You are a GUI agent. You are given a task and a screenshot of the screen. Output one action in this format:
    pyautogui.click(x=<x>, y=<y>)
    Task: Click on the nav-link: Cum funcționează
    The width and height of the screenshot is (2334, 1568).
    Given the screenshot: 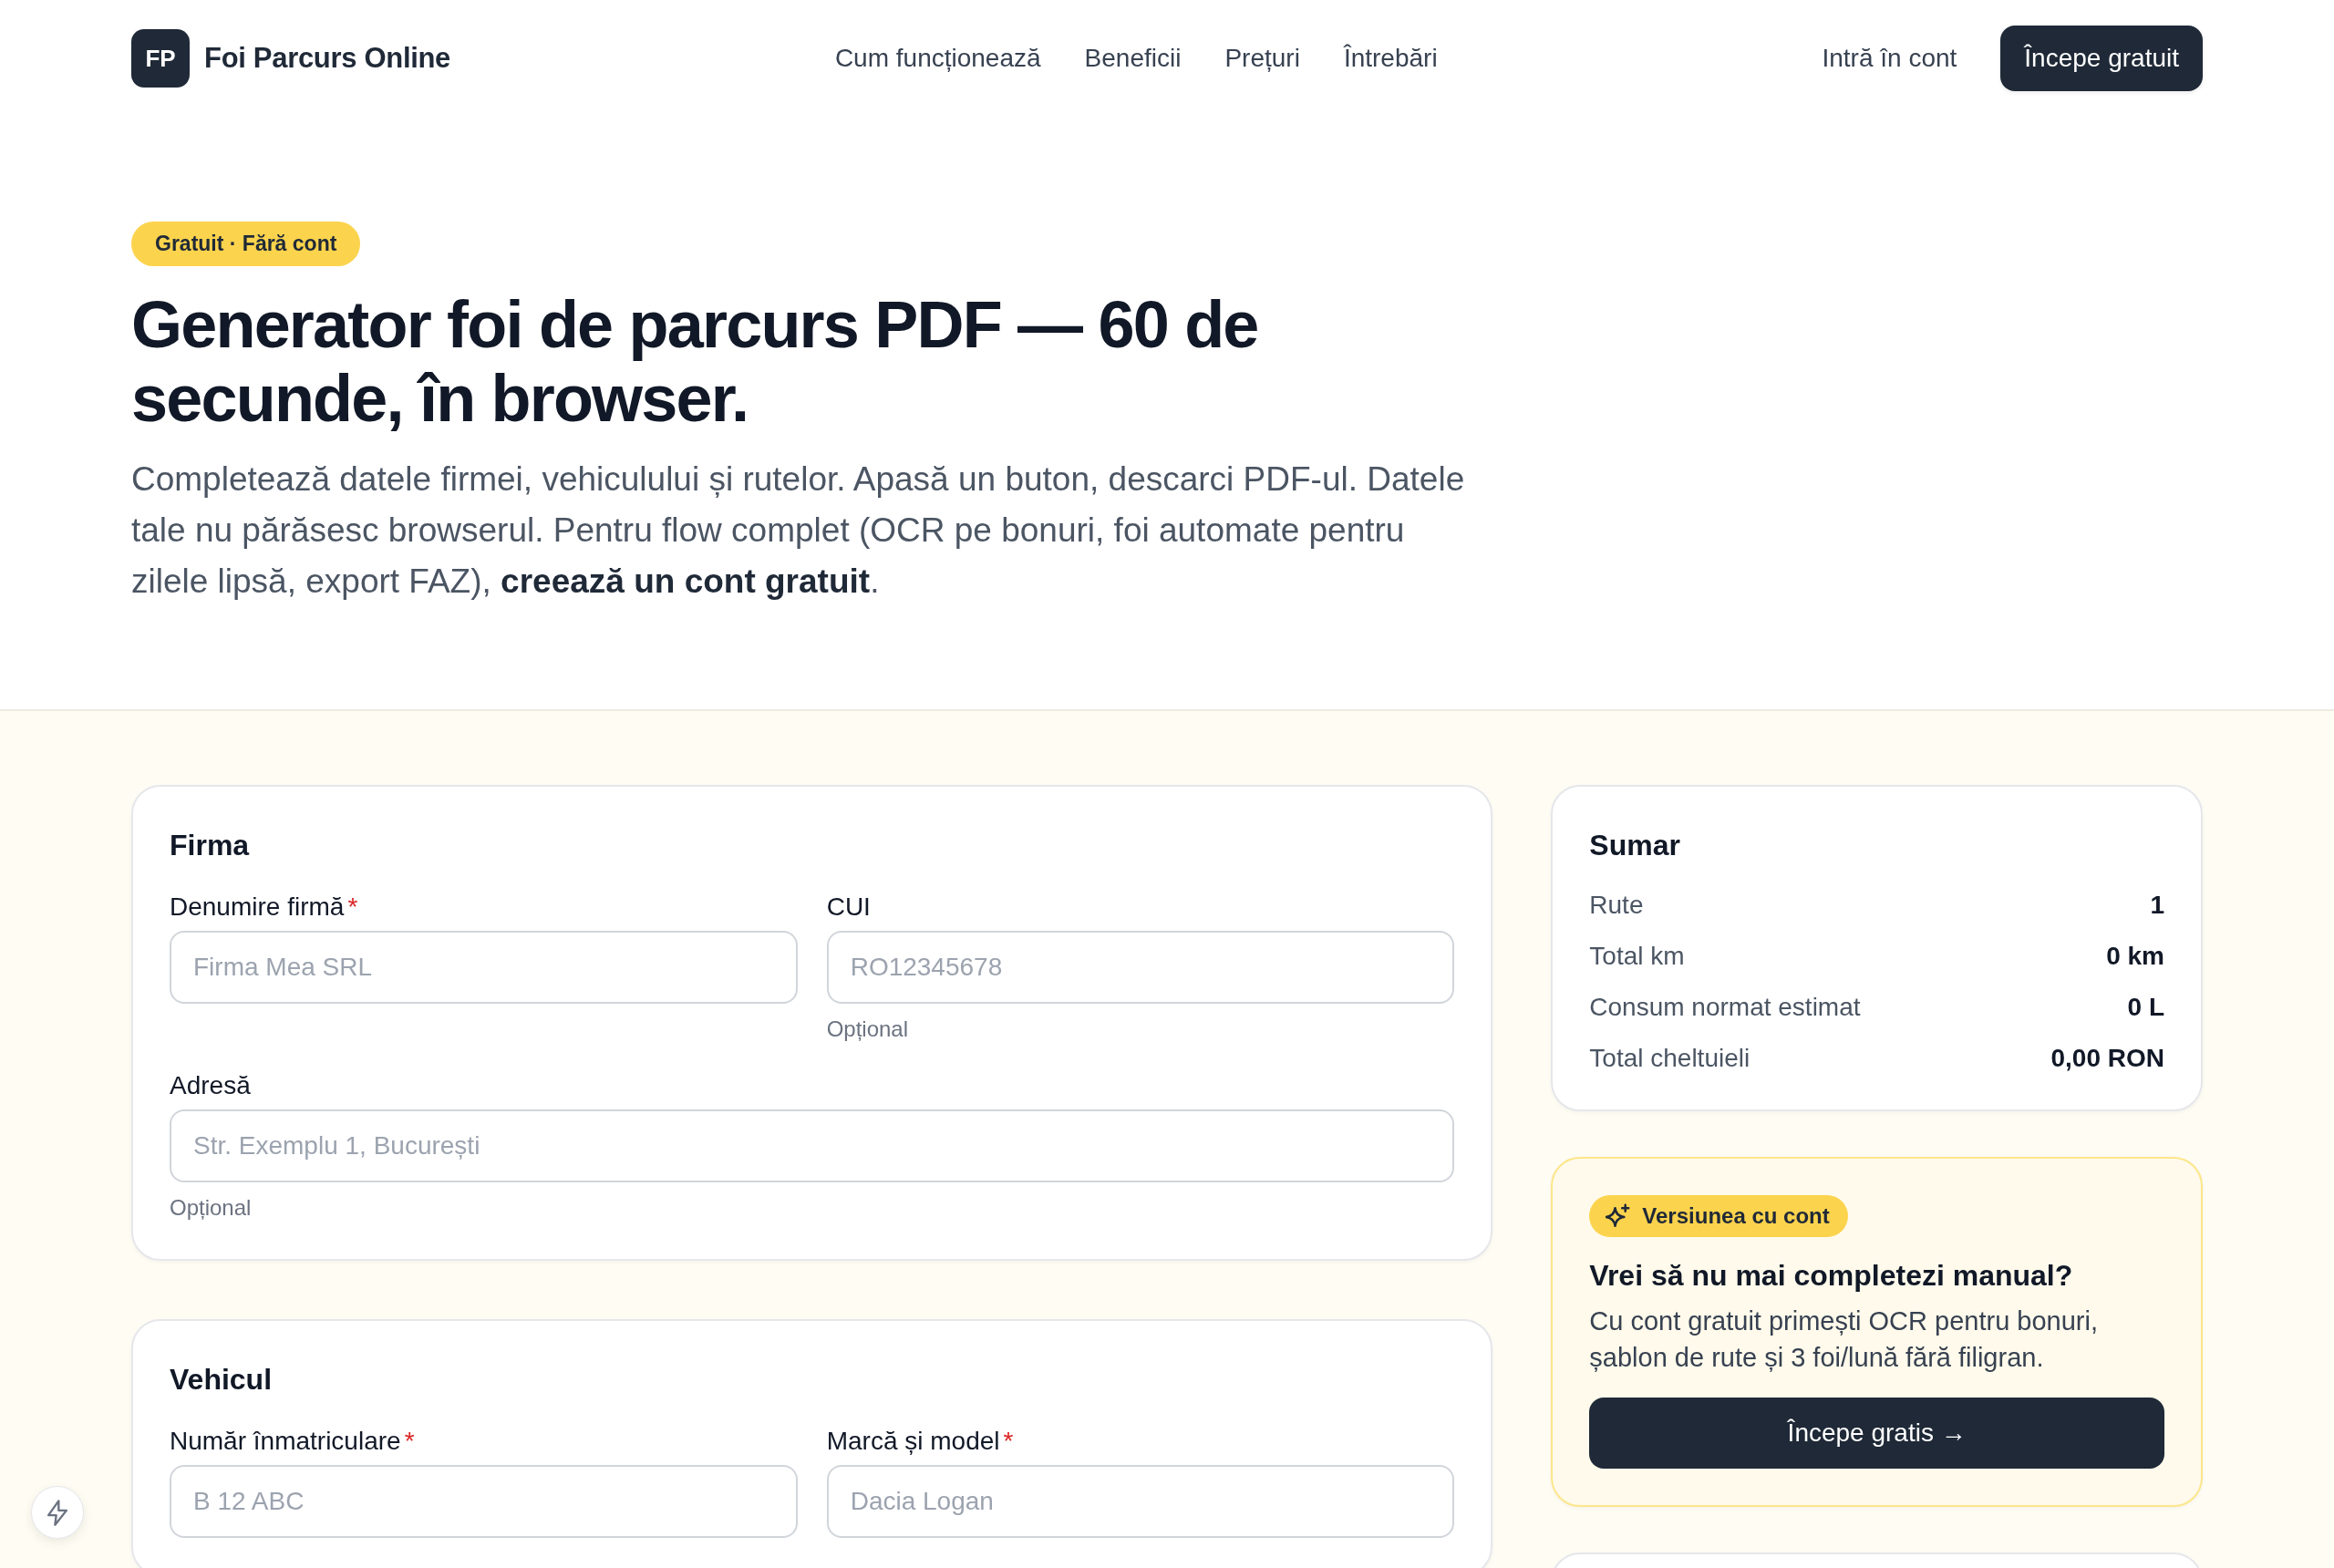 What is the action you would take?
    pyautogui.click(x=937, y=58)
    